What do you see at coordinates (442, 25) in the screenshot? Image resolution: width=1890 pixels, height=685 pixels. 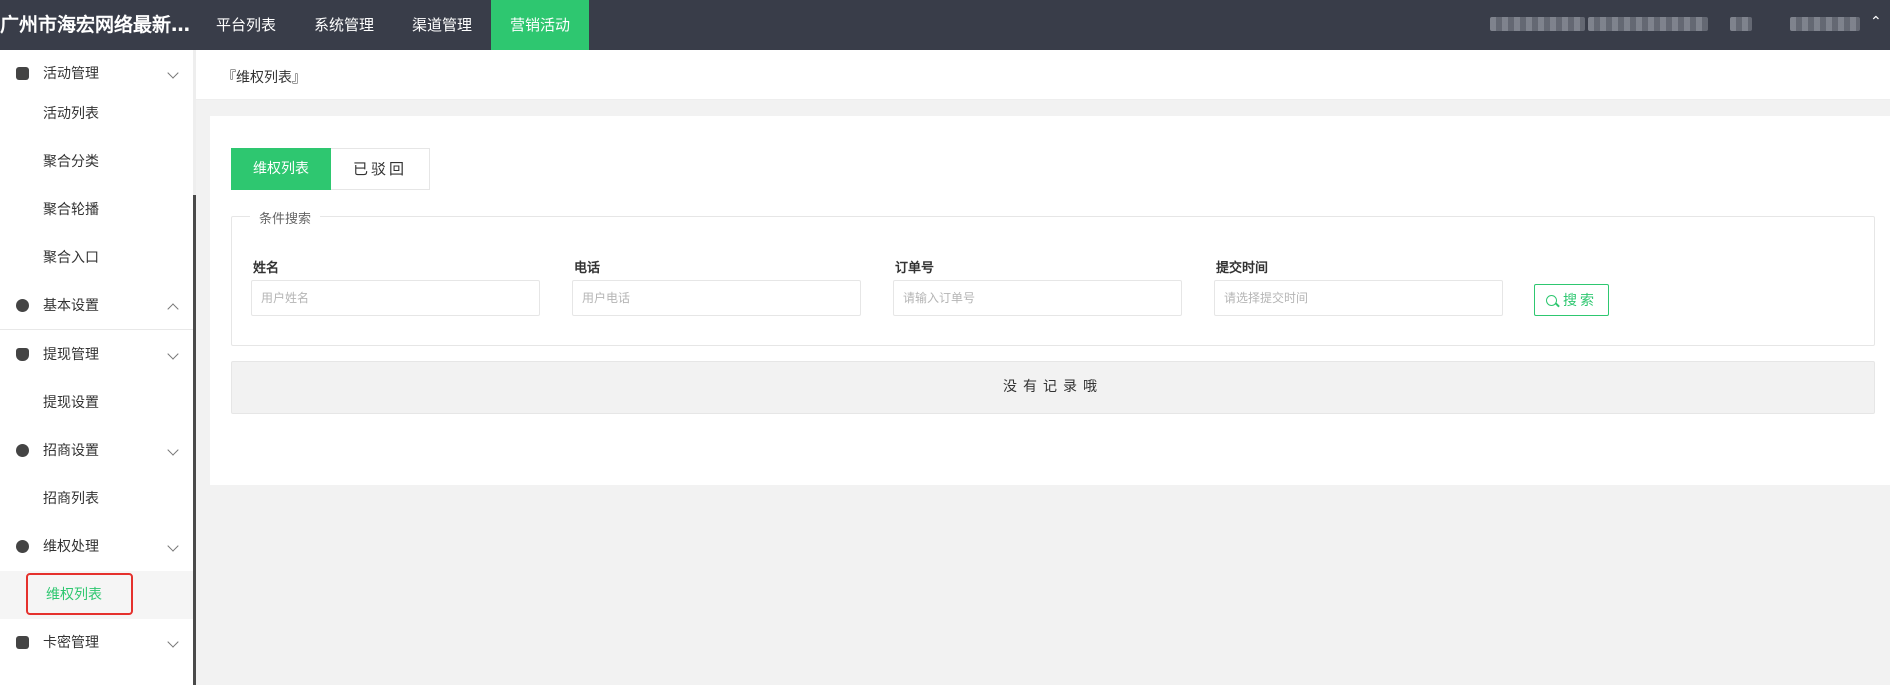 I see `topnav-item-channel-management: 渠道管理` at bounding box center [442, 25].